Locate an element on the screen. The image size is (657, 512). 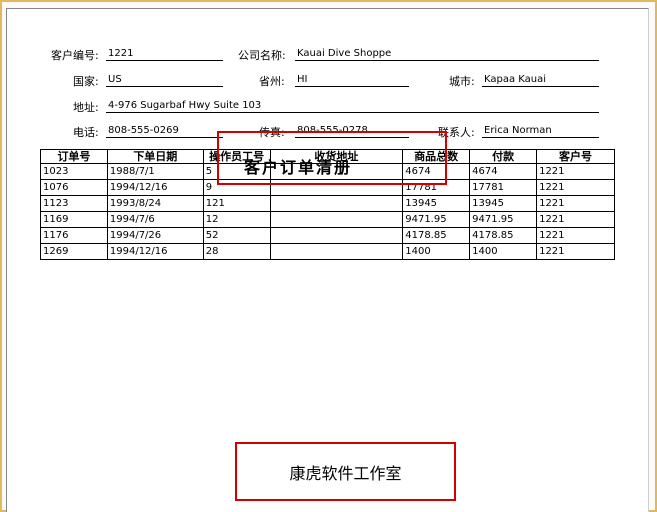
col-header-customer-no: 客户号 is located at coordinates (575, 156).